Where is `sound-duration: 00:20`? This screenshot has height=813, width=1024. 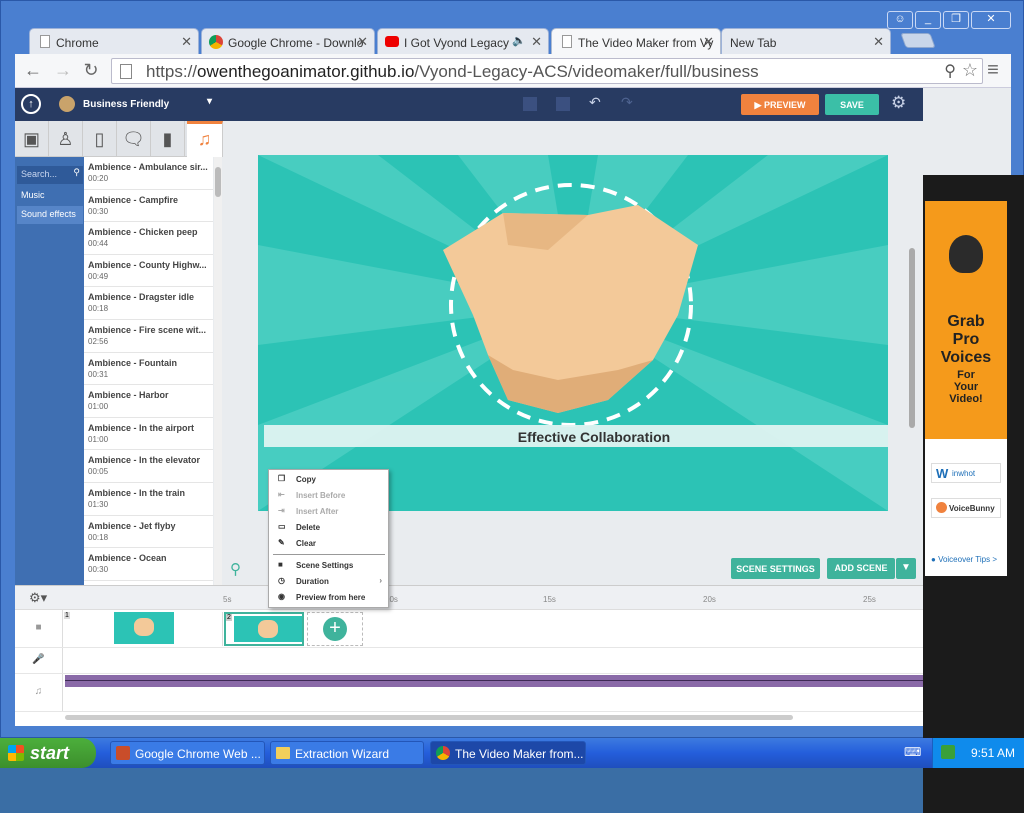 sound-duration: 00:20 is located at coordinates (98, 178).